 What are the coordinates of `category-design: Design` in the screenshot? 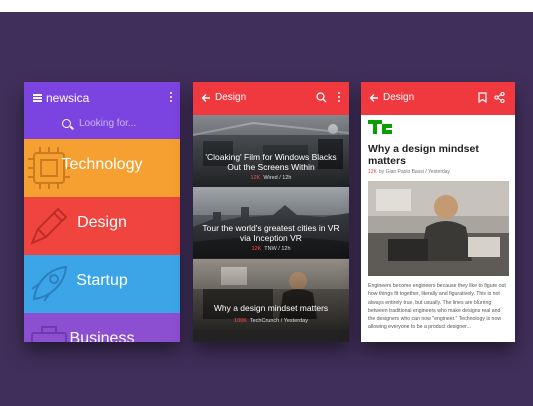 It's located at (102, 226).